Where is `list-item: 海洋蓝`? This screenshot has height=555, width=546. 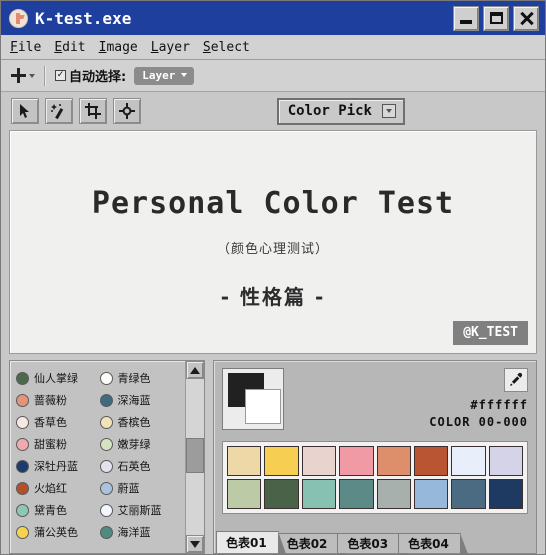
list-item: 海洋蓝 is located at coordinates (141, 532).